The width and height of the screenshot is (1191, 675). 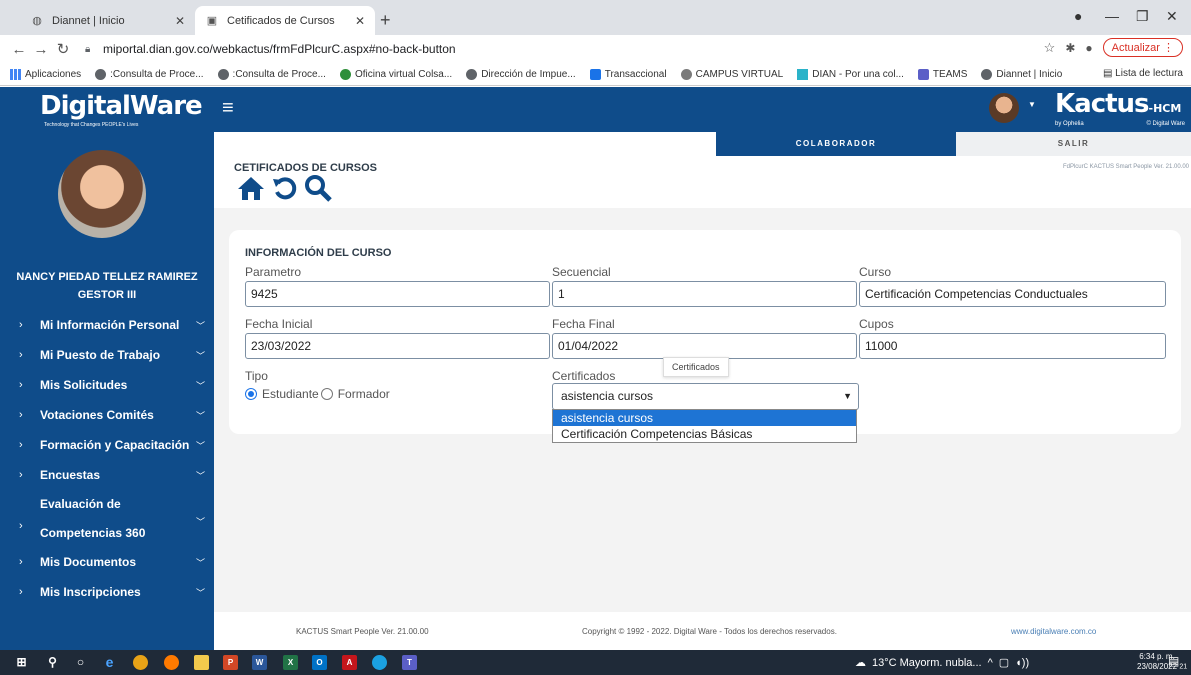 I want to click on formador-radio, so click(x=326, y=394).